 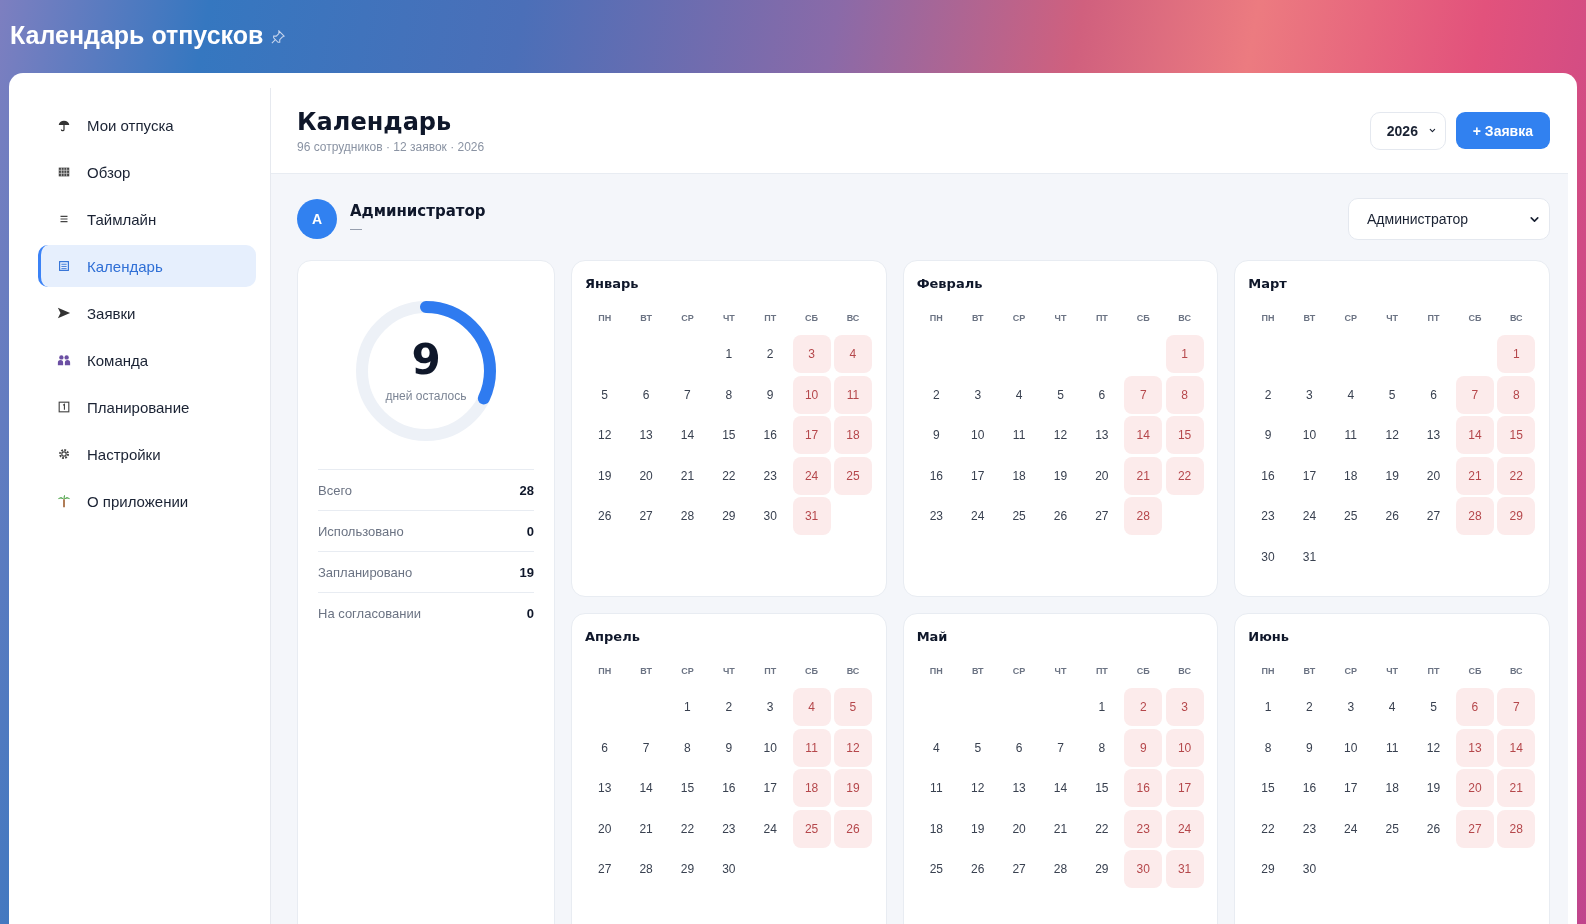 What do you see at coordinates (1309, 556) in the screenshot?
I see `day-cell: 31` at bounding box center [1309, 556].